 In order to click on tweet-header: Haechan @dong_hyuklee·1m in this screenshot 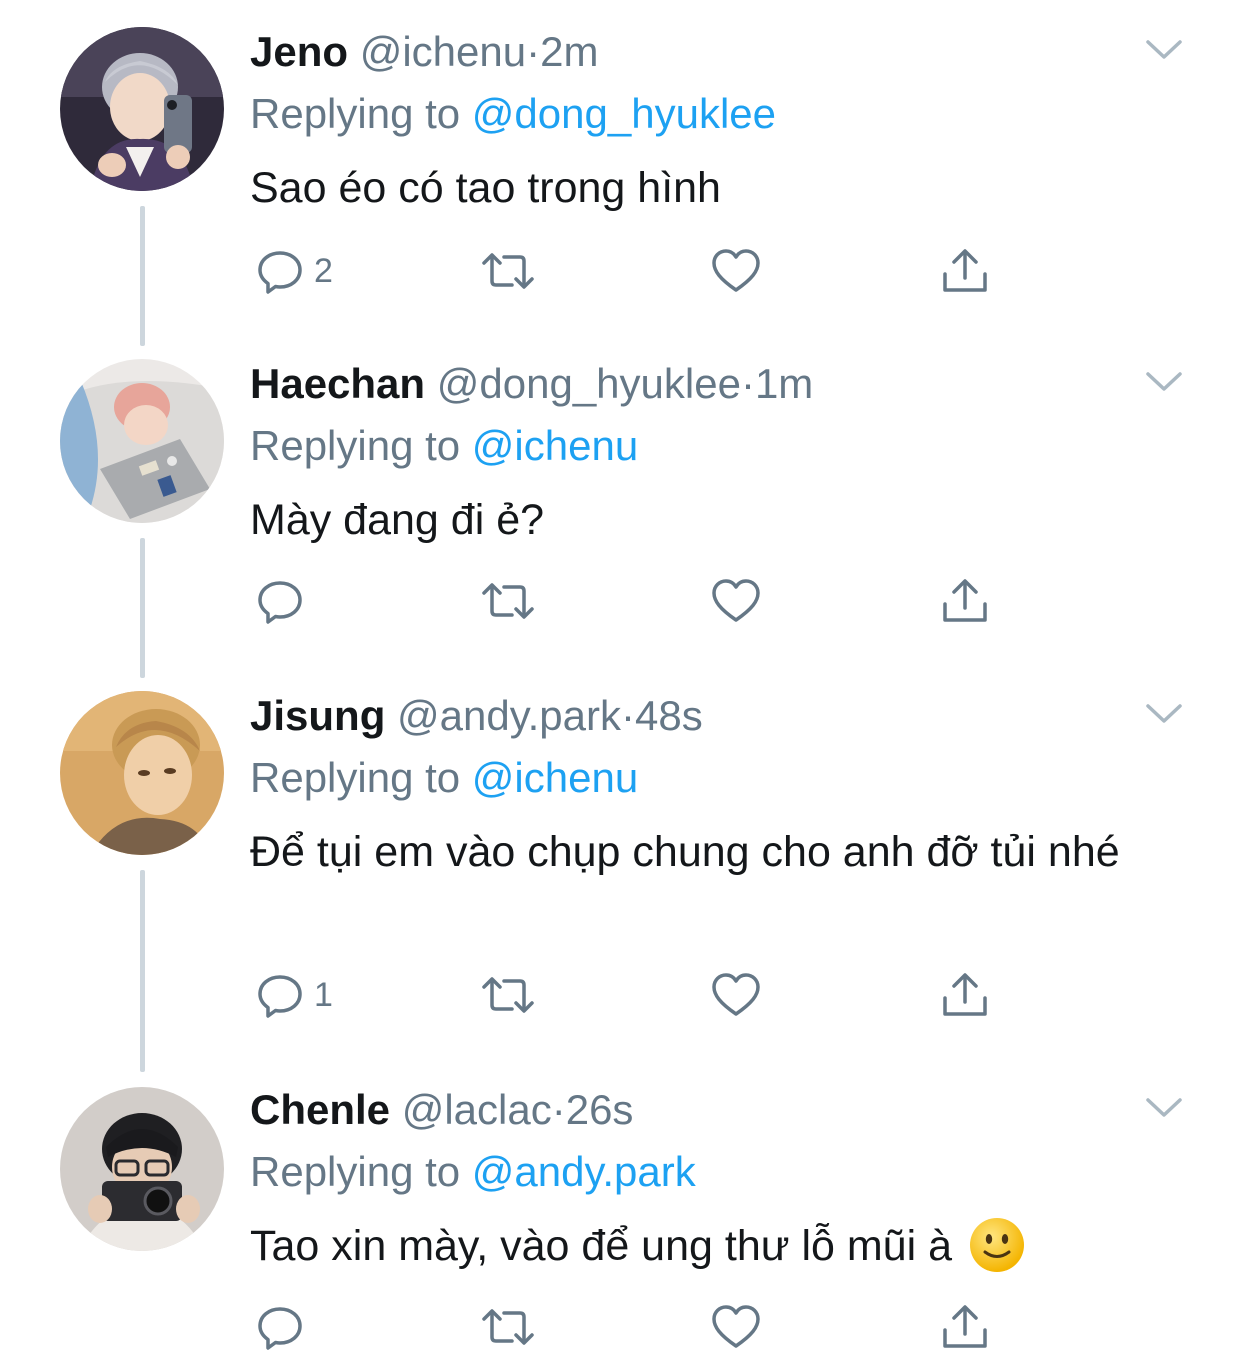, I will do `click(531, 384)`.